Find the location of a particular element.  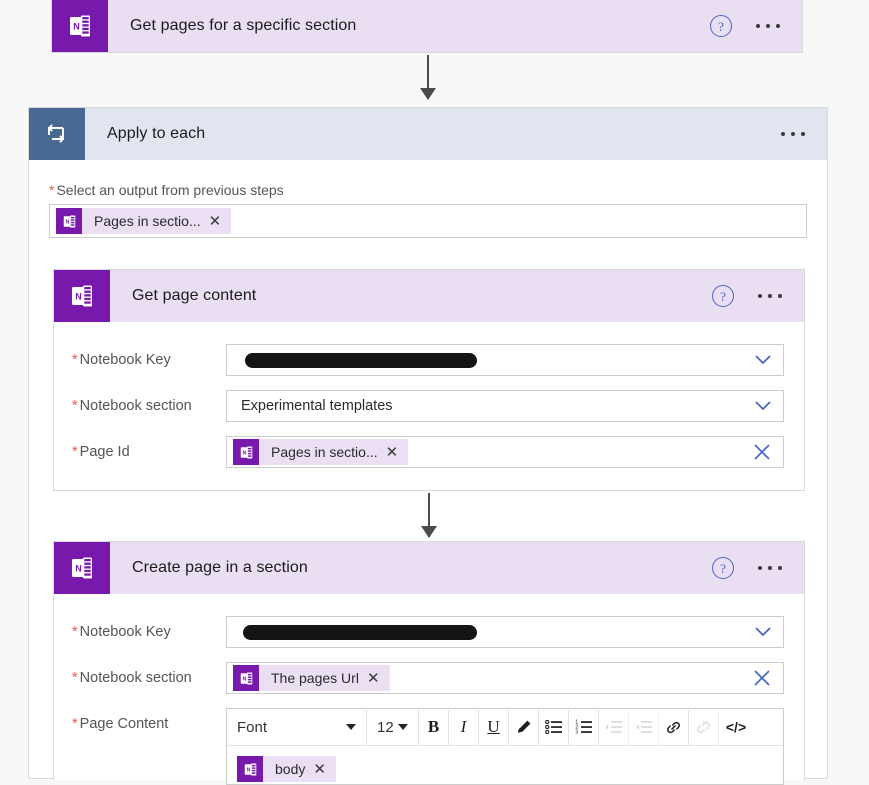

font-size-value: 12 is located at coordinates (385, 727).